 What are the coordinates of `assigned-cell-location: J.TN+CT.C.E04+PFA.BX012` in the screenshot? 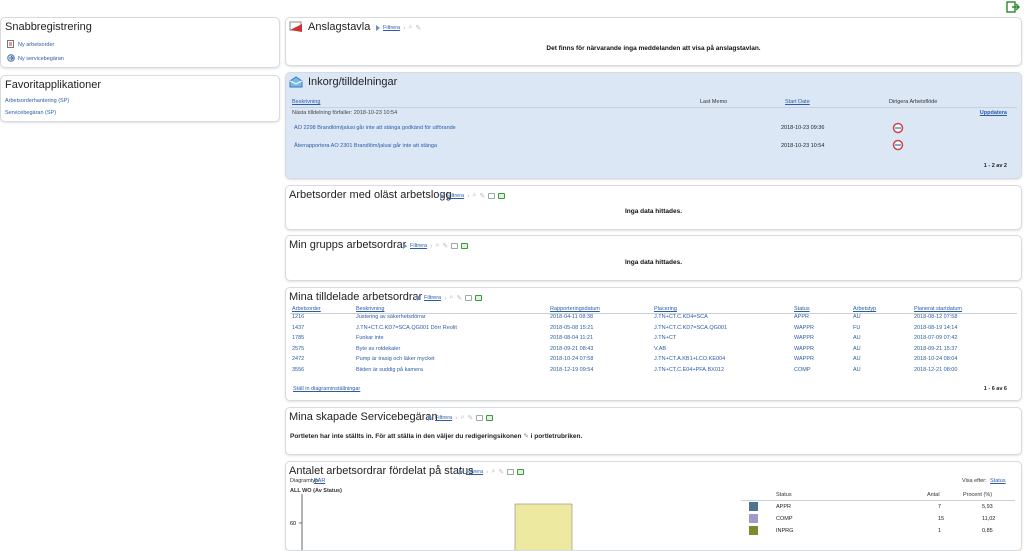 It's located at (689, 370).